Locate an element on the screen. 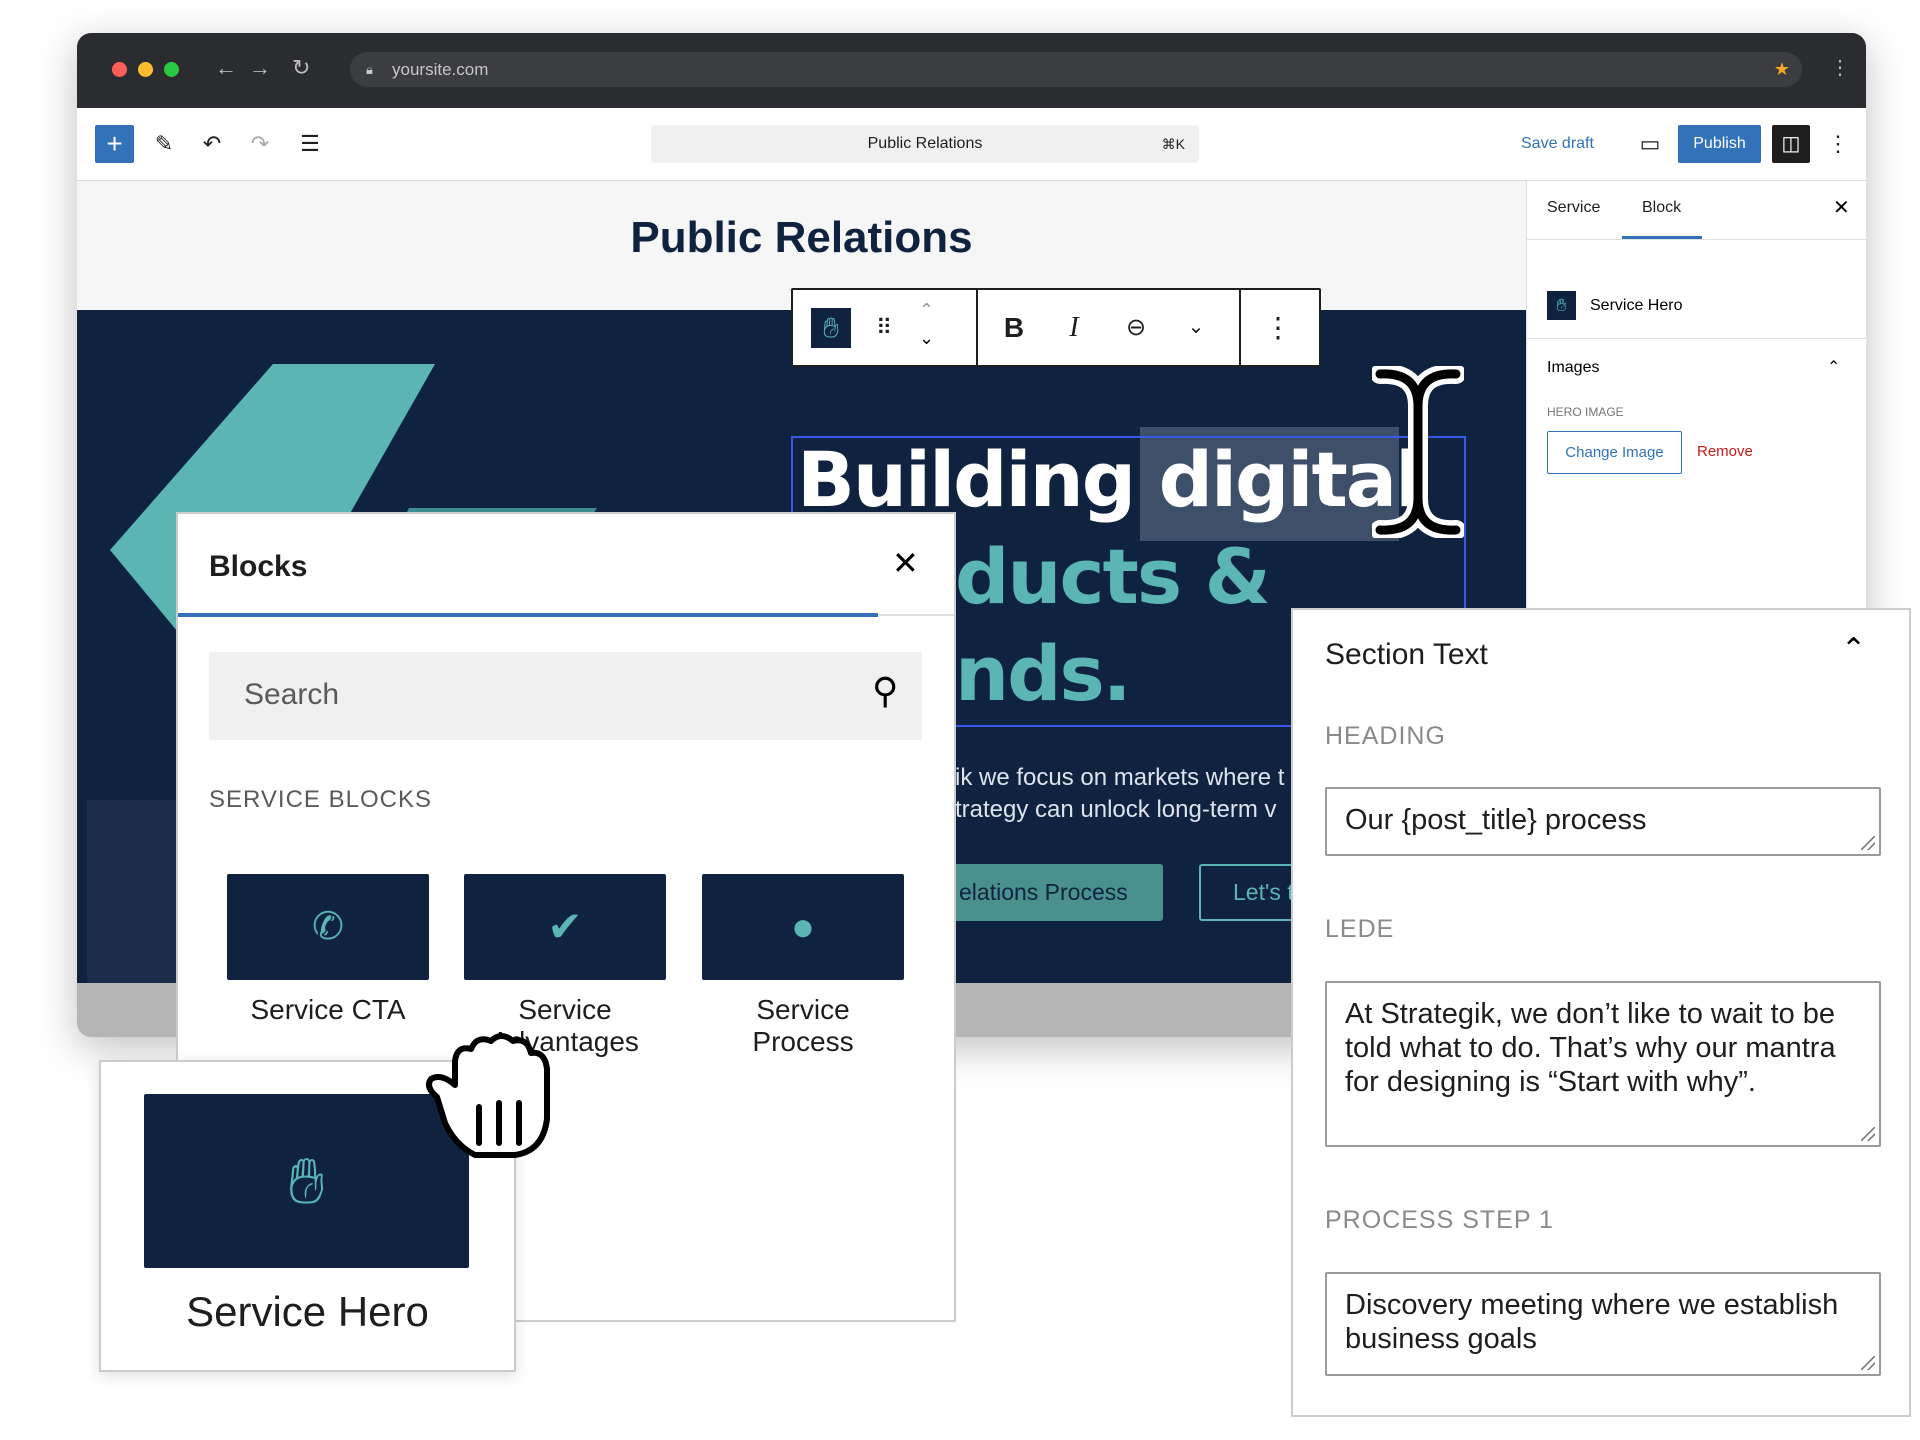 This screenshot has width=1920, height=1440. move-up-icon: ⌃ is located at coordinates (926, 310).